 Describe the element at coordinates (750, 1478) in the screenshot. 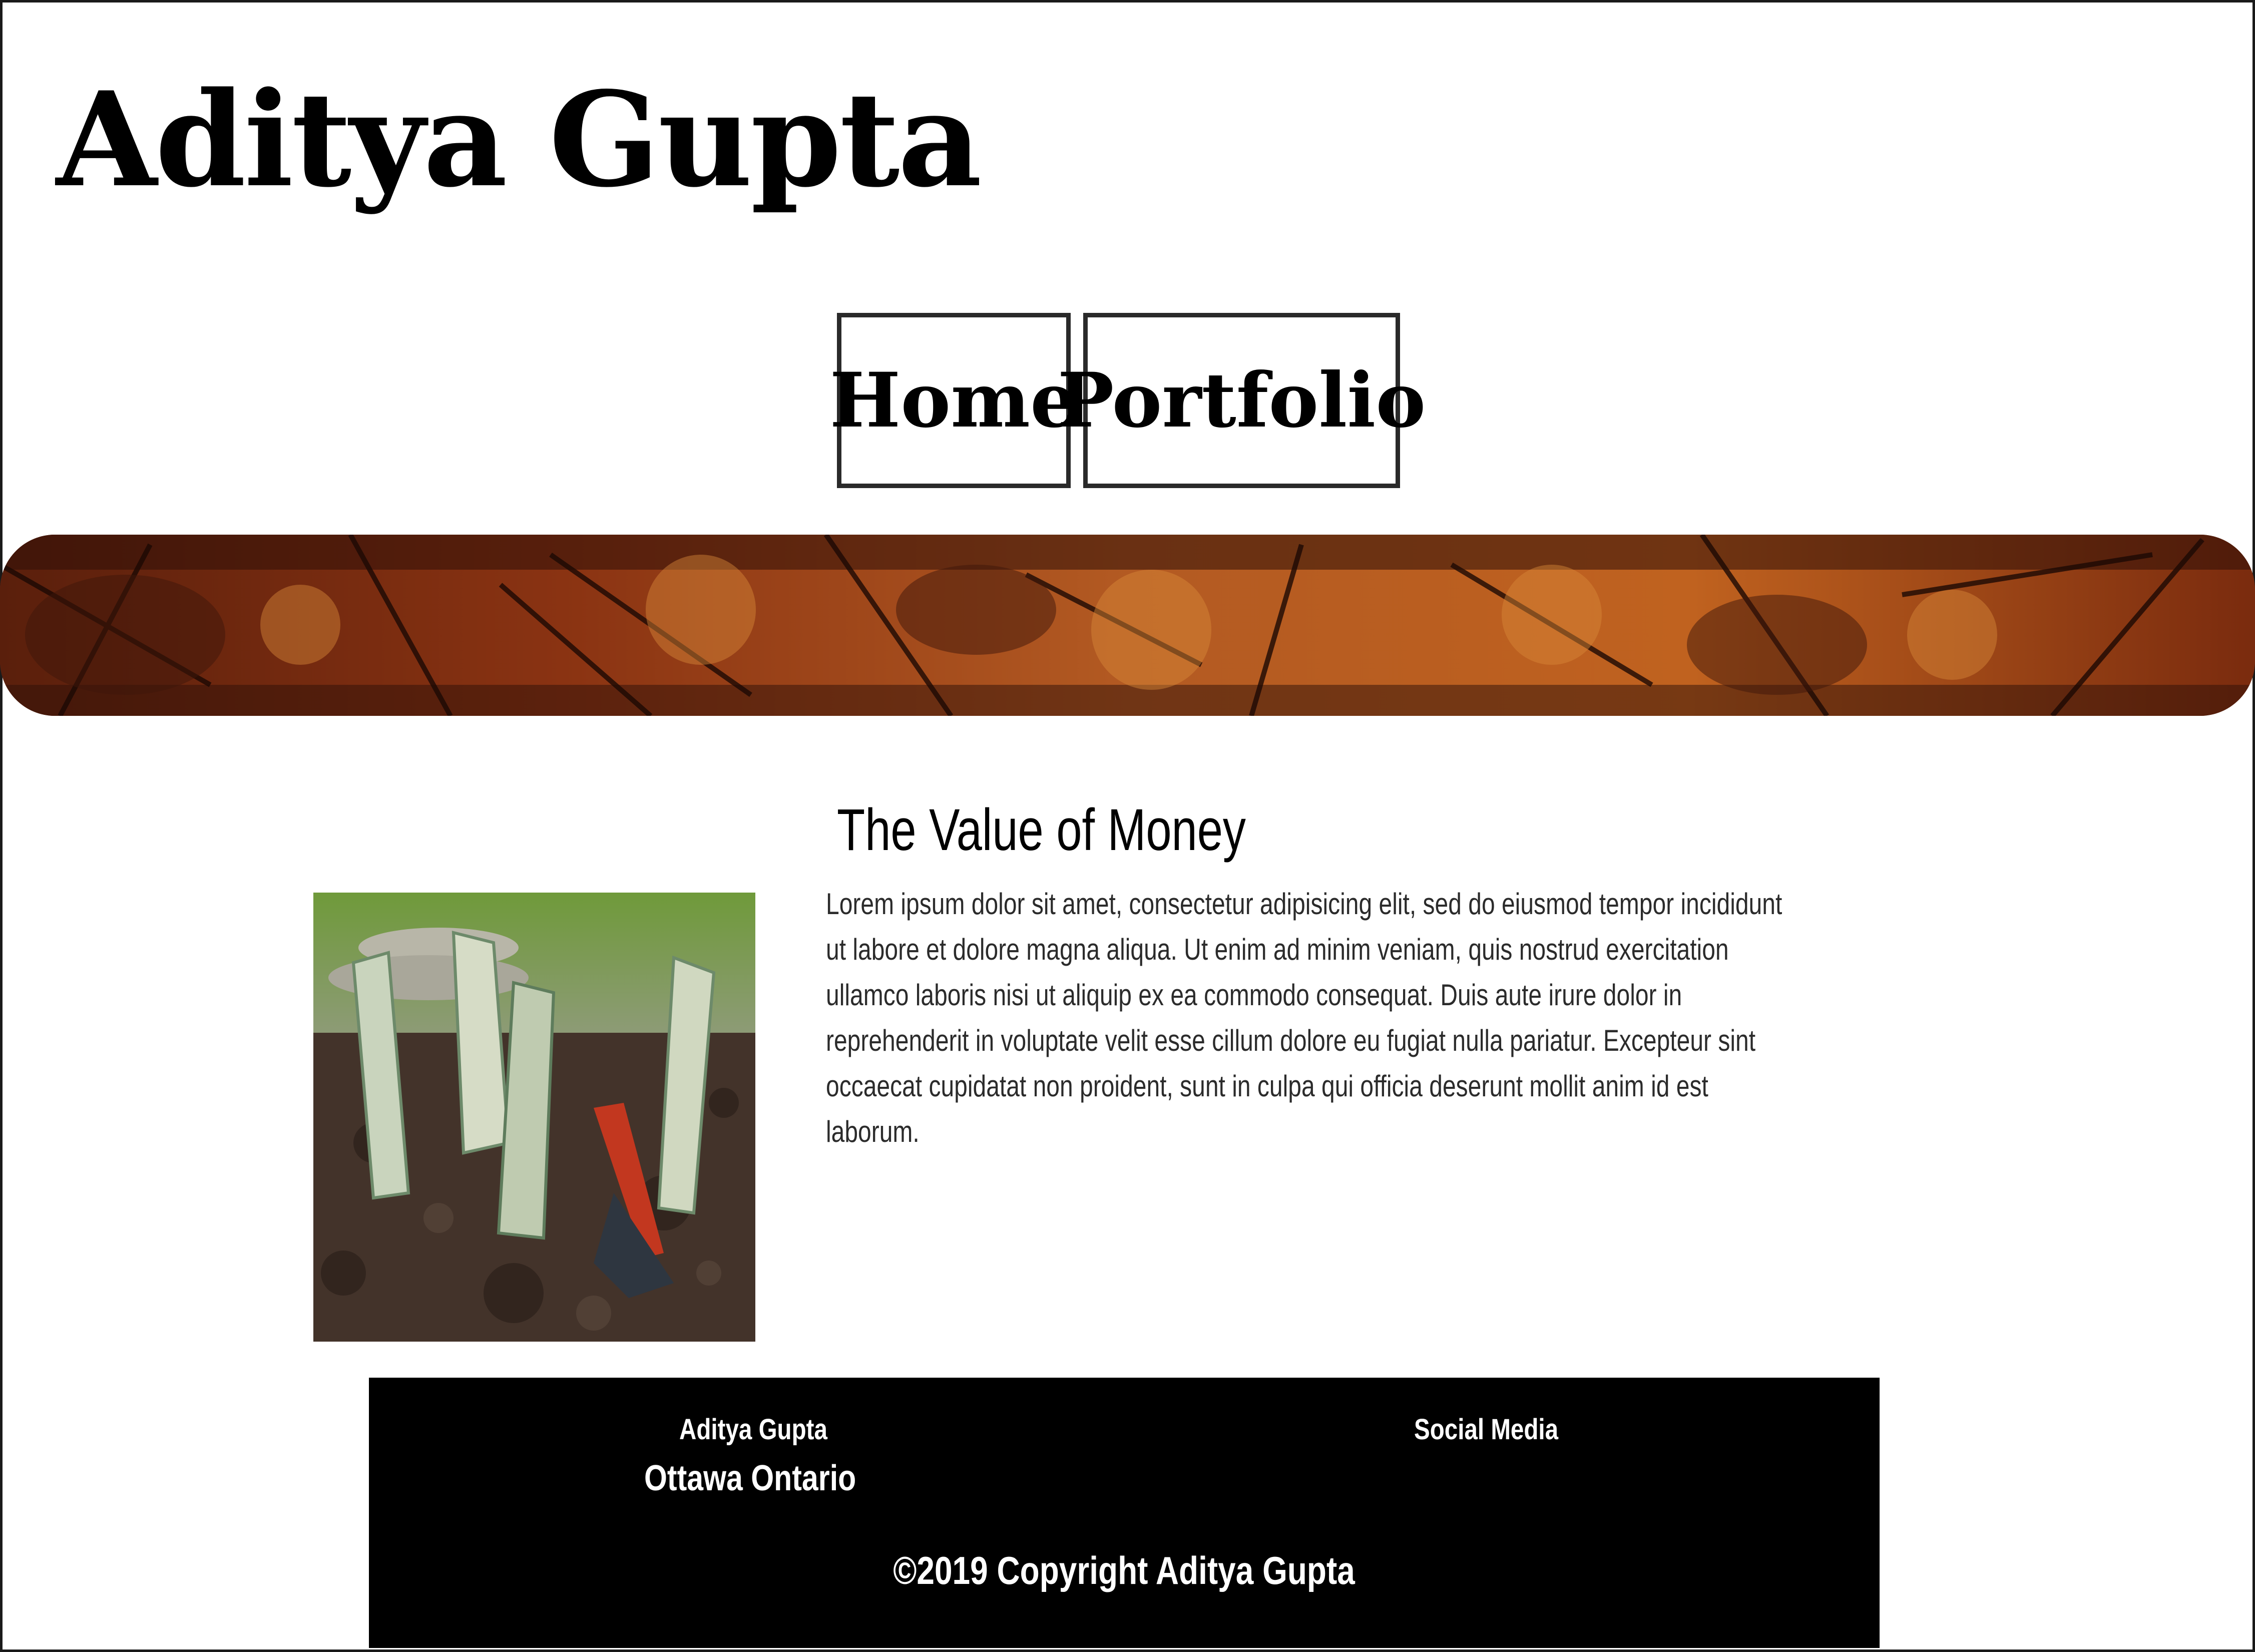

I see `footer-location: Ottawa Ontario` at that location.